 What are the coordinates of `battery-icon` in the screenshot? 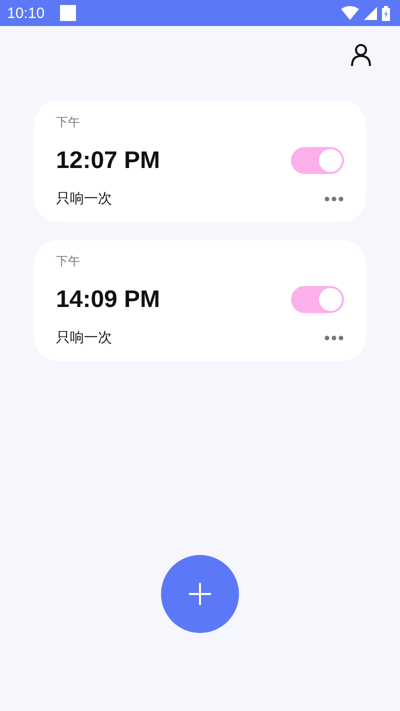 It's located at (386, 13).